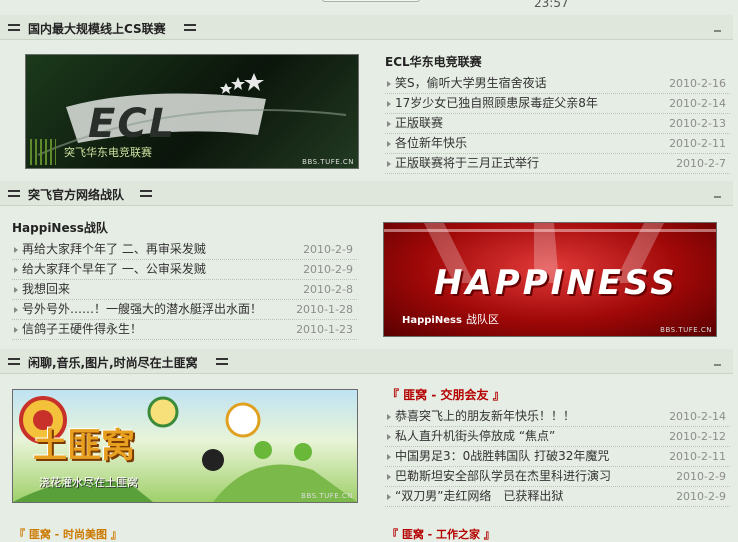 This screenshot has height=542, width=738. I want to click on banner-caption-prefix: HappiNess, so click(432, 320).